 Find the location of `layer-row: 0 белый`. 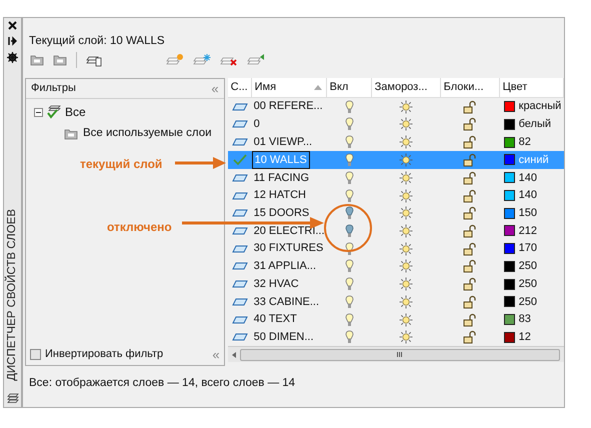

layer-row: 0 белый is located at coordinates (396, 124).